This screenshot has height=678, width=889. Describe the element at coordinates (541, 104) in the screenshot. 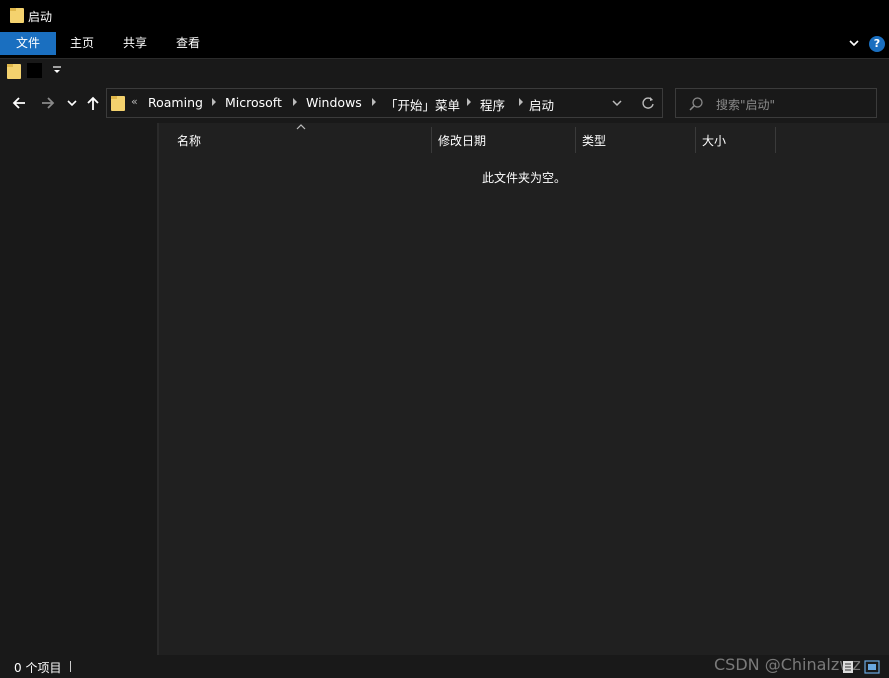

I see `breadcrumb-item-current: 启动` at that location.